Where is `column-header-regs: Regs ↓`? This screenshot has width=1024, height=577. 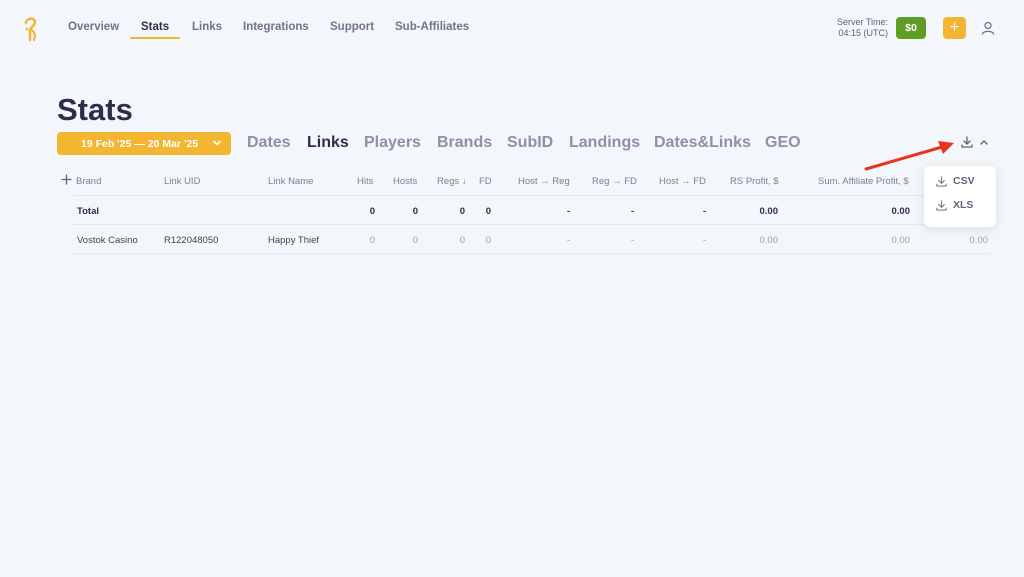
column-header-regs: Regs ↓ is located at coordinates (452, 181).